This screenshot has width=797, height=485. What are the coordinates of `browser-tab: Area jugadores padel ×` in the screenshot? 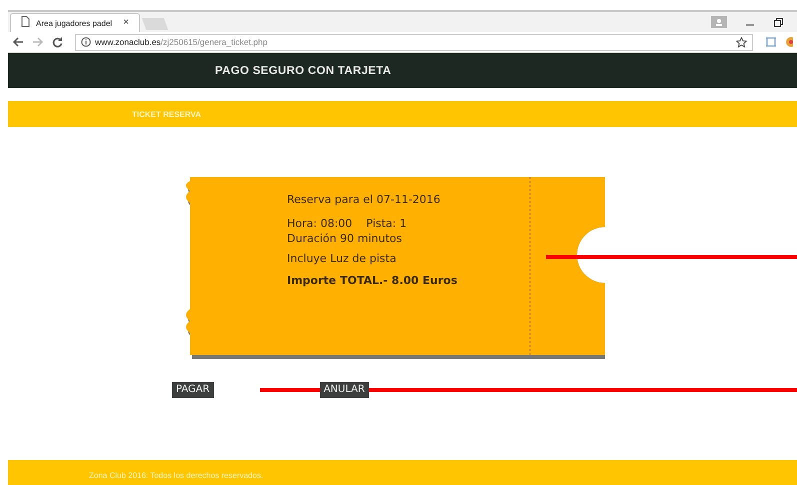 It's located at (75, 22).